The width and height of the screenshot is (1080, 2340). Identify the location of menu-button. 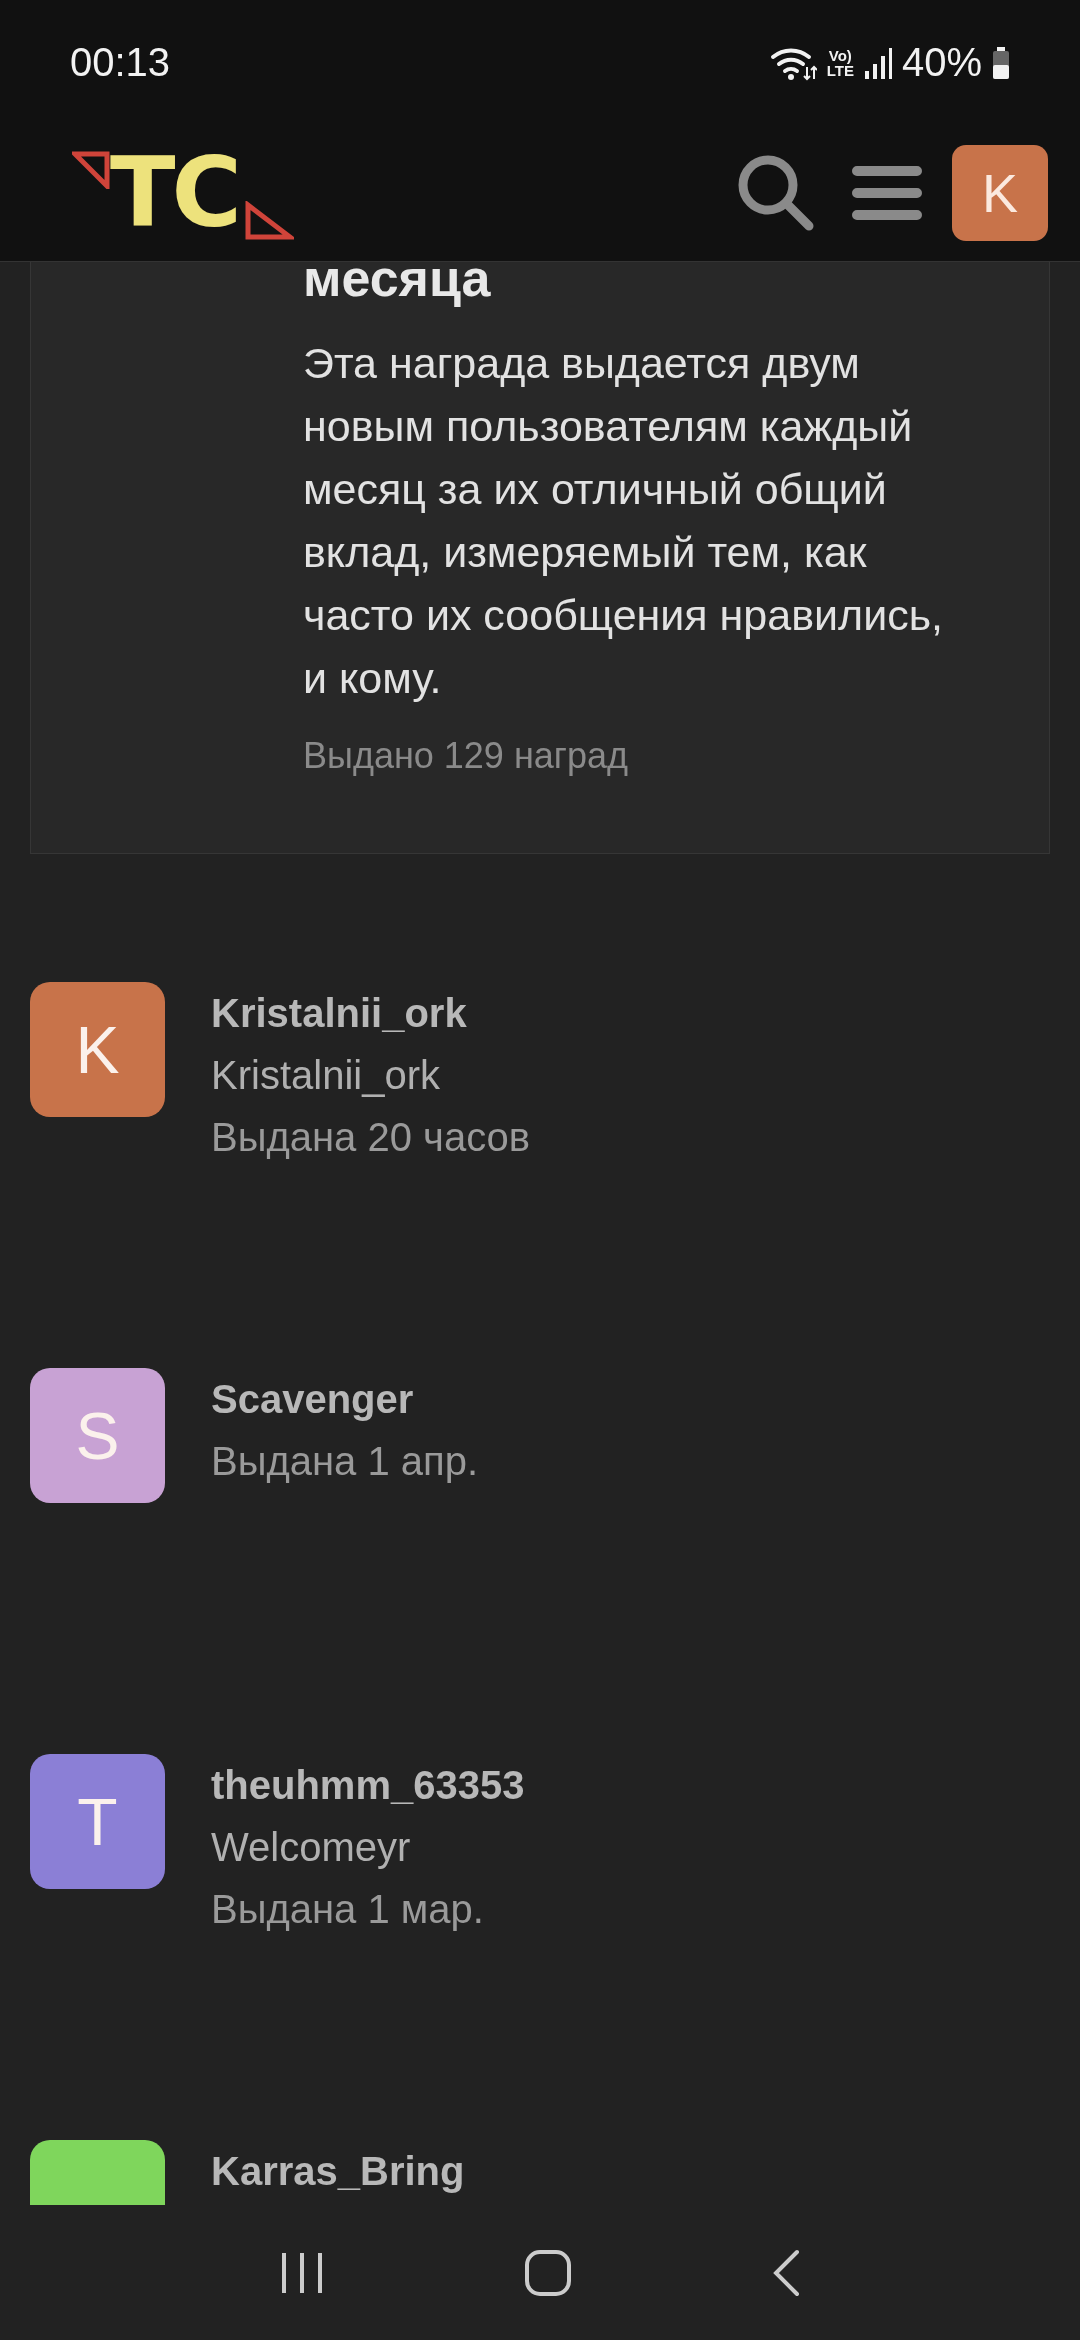
(887, 193).